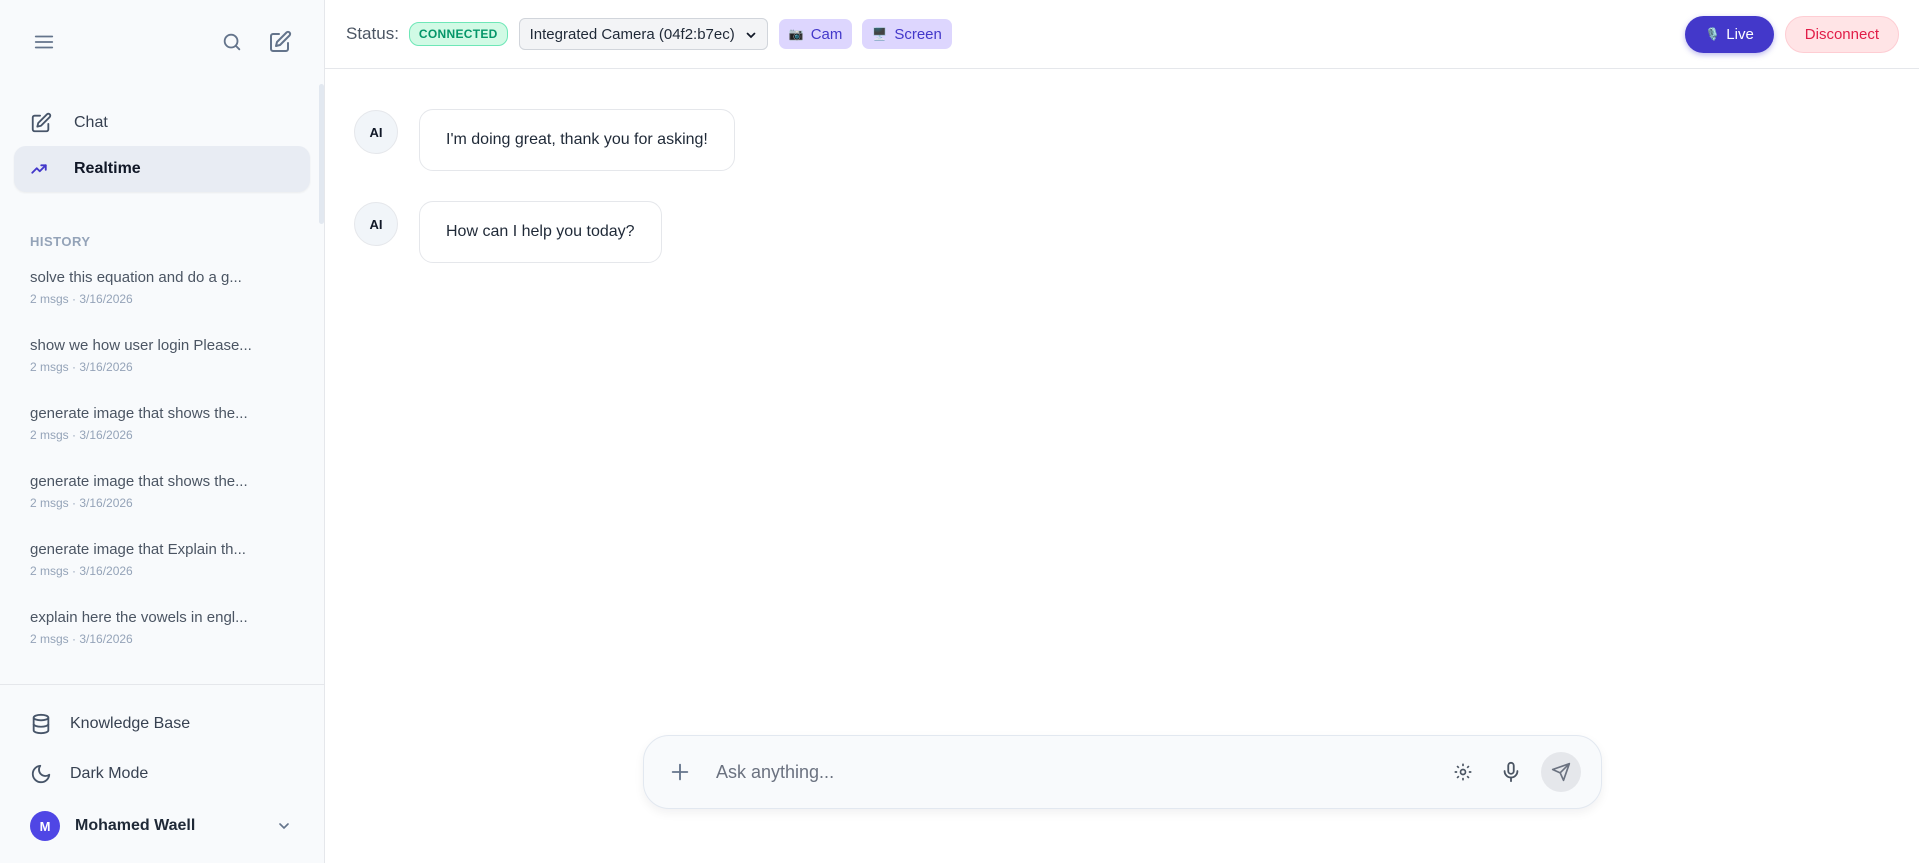  I want to click on sidebar-item-label: Chat, so click(91, 122).